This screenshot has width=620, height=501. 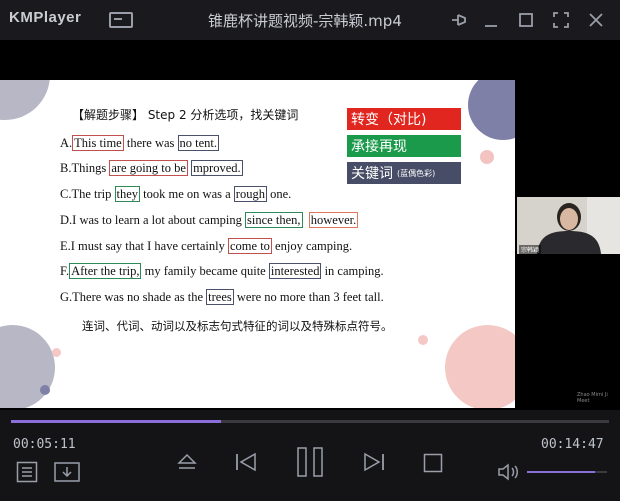 I want to click on option-text: C.The trip, so click(x=87, y=194).